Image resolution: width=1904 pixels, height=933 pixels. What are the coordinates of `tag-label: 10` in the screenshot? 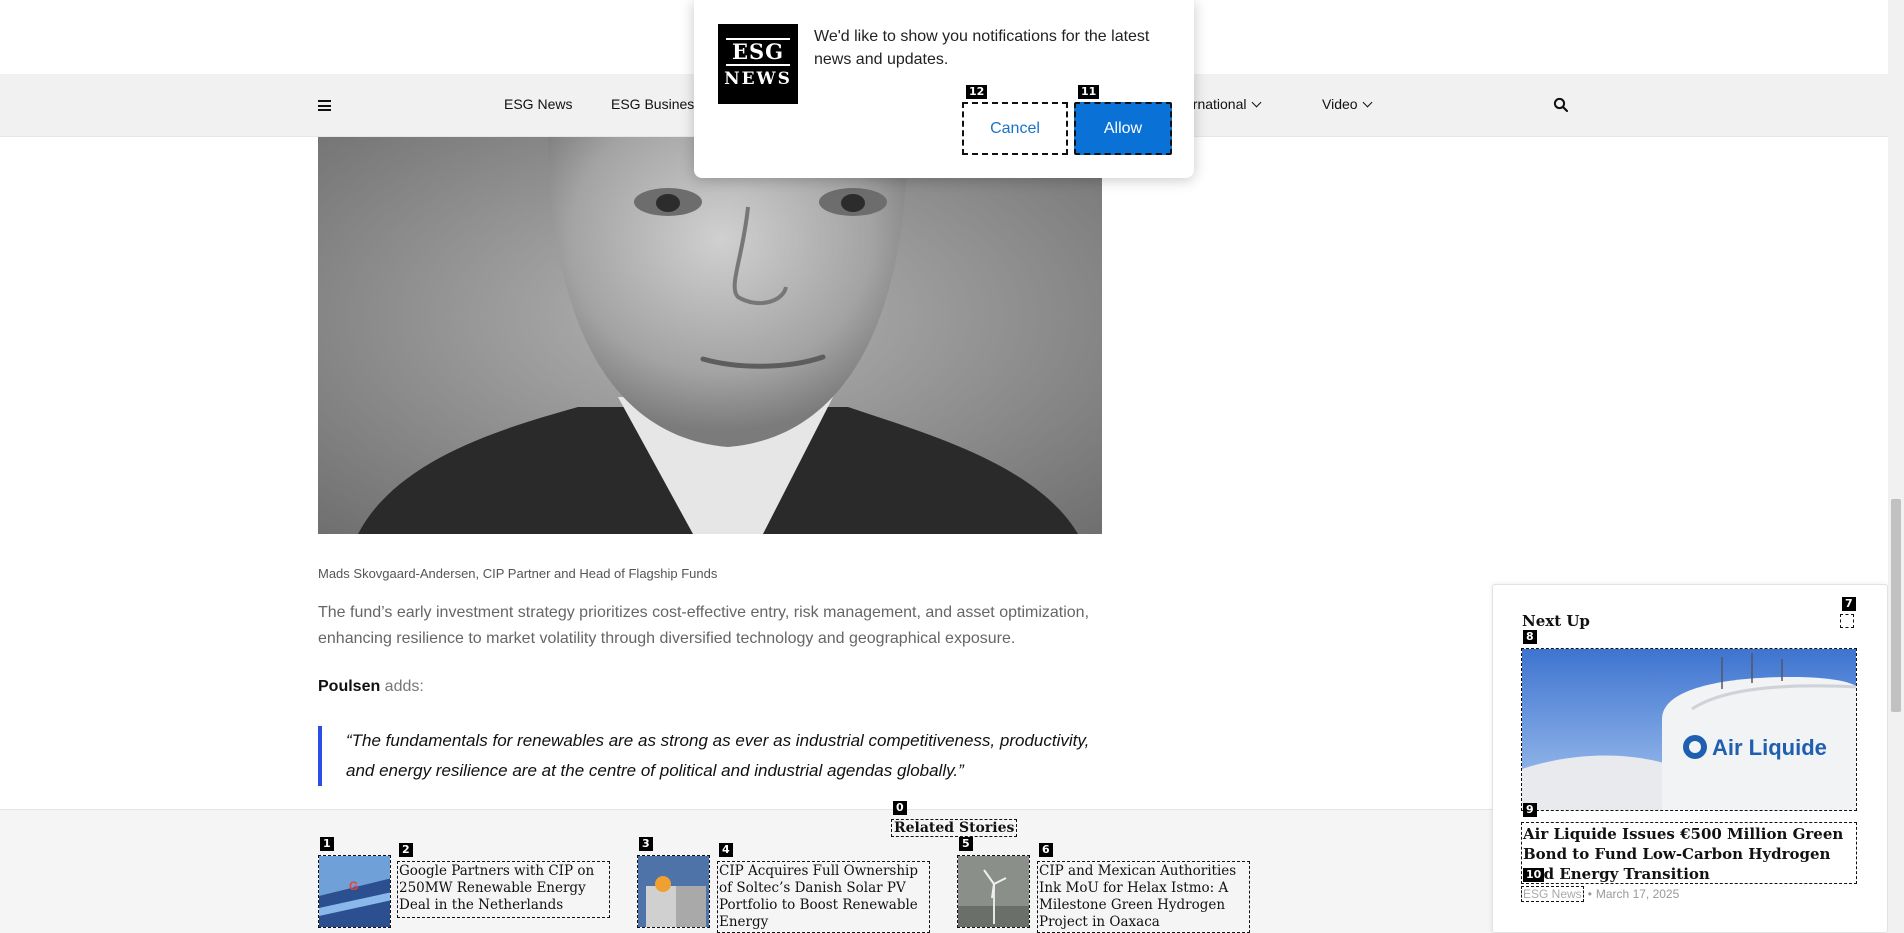 It's located at (1534, 875).